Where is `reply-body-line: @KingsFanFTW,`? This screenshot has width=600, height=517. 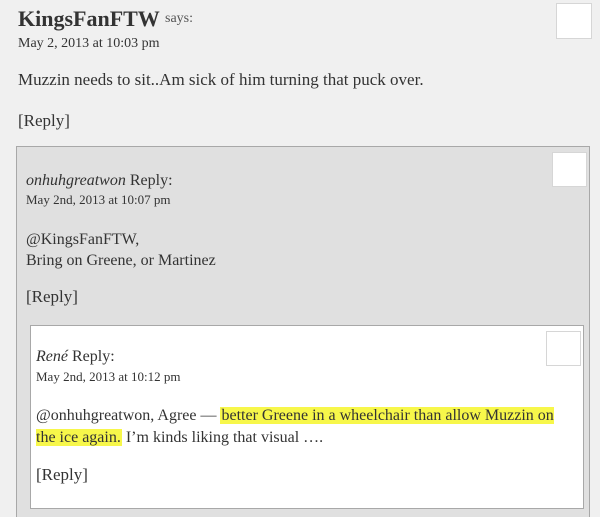
reply-body-line: @KingsFanFTW, is located at coordinates (83, 239).